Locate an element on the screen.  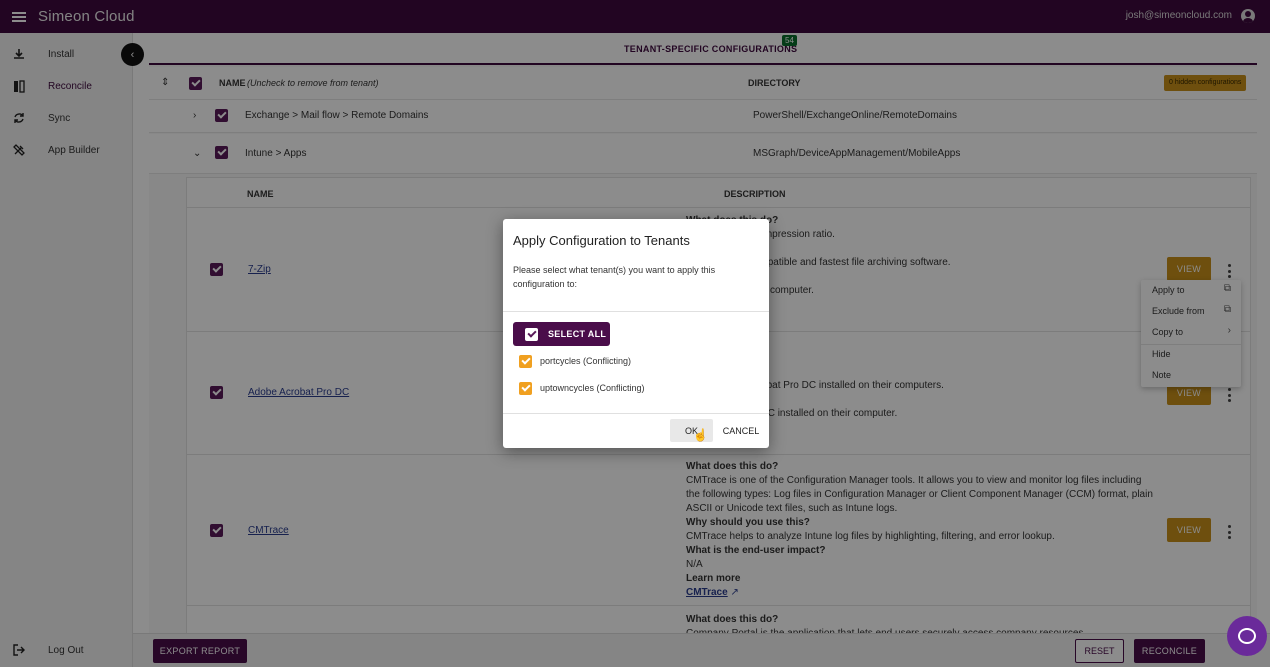
chat-icon is located at coordinates (1247, 636).